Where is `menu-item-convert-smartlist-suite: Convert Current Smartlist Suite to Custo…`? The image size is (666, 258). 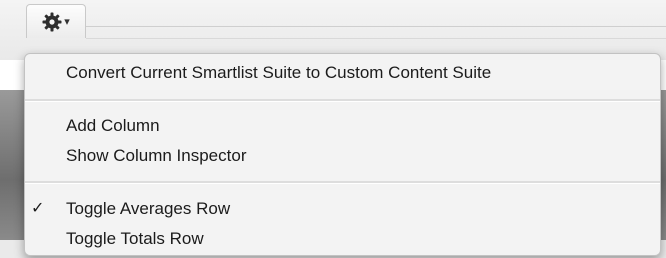
menu-item-convert-smartlist-suite: Convert Current Smartlist Suite to Custo… is located at coordinates (278, 73).